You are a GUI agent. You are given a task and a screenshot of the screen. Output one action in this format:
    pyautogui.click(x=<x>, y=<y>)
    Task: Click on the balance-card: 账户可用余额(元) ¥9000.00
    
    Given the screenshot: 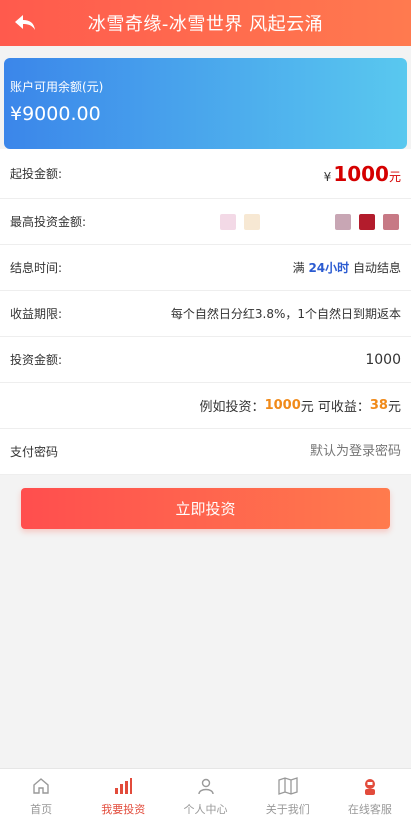 What is the action you would take?
    pyautogui.click(x=205, y=103)
    